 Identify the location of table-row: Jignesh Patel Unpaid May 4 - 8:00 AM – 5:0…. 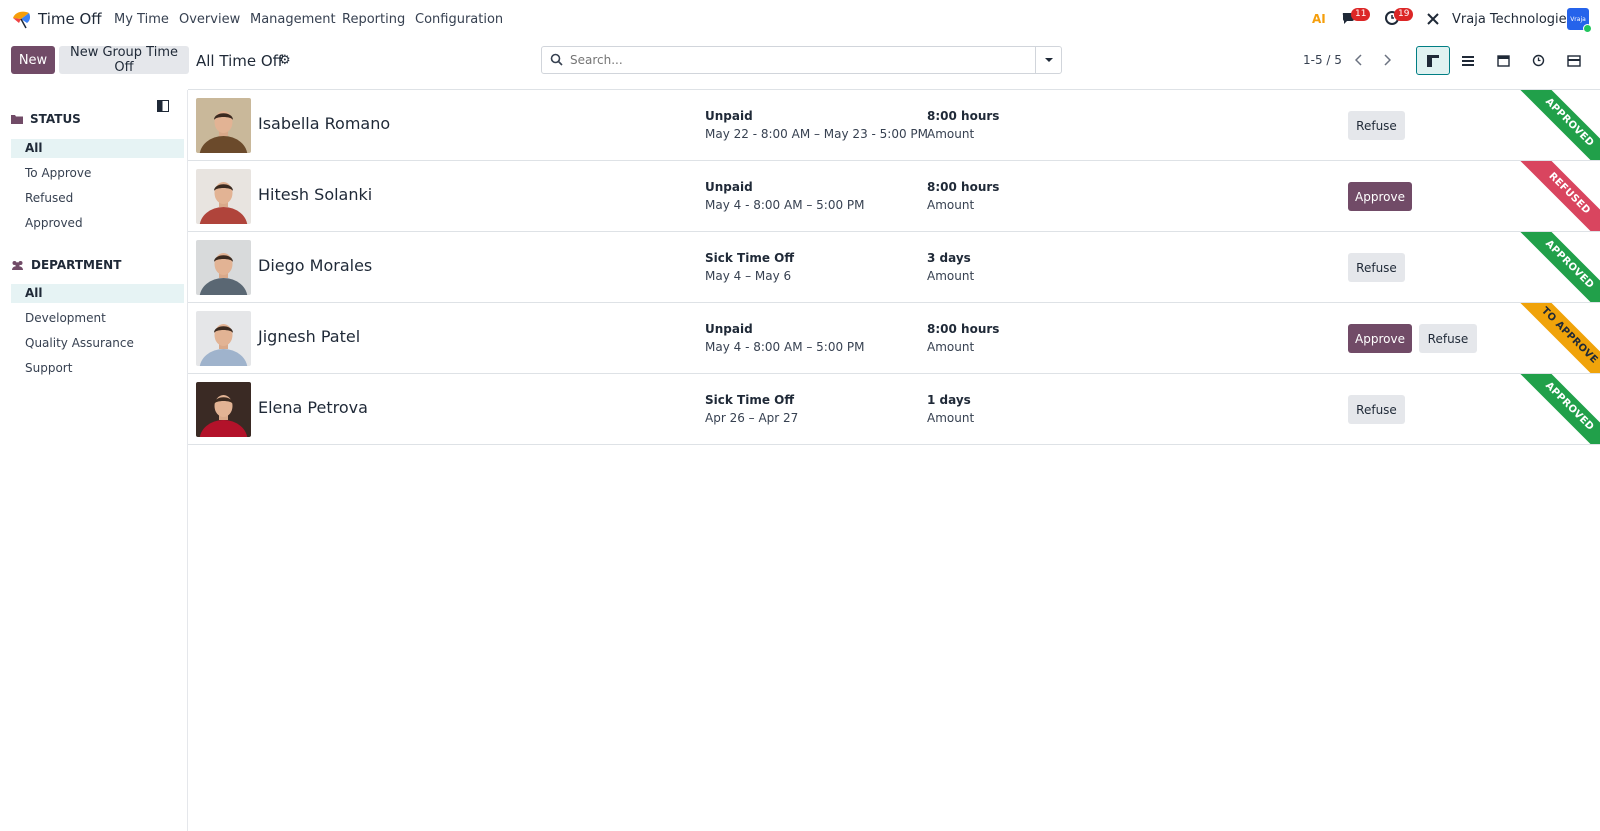
(894, 338).